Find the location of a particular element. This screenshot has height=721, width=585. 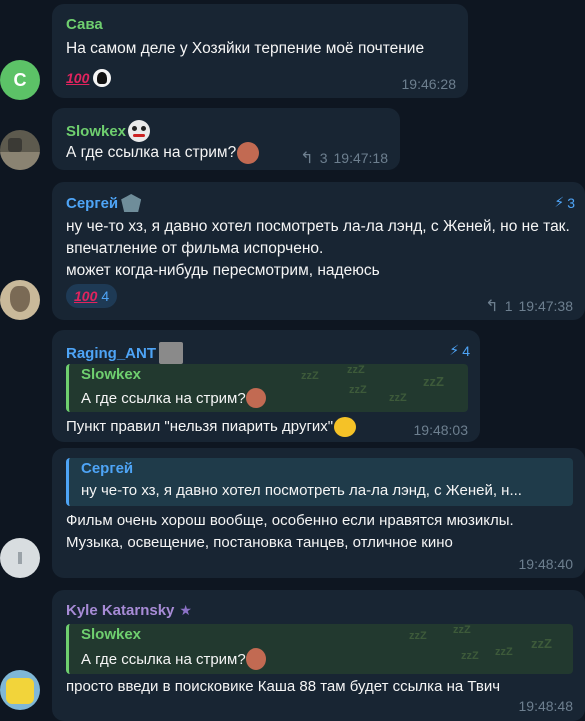

sender-name: Сава is located at coordinates (84, 24).